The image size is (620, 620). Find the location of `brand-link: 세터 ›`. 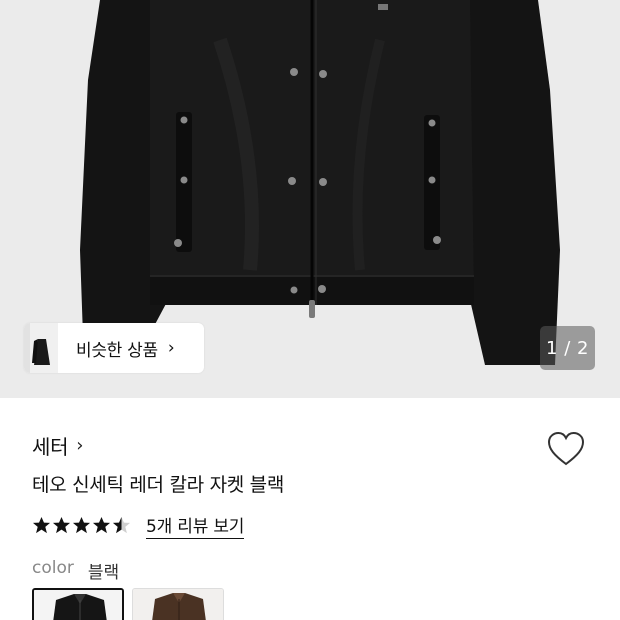

brand-link: 세터 › is located at coordinates (57, 445).